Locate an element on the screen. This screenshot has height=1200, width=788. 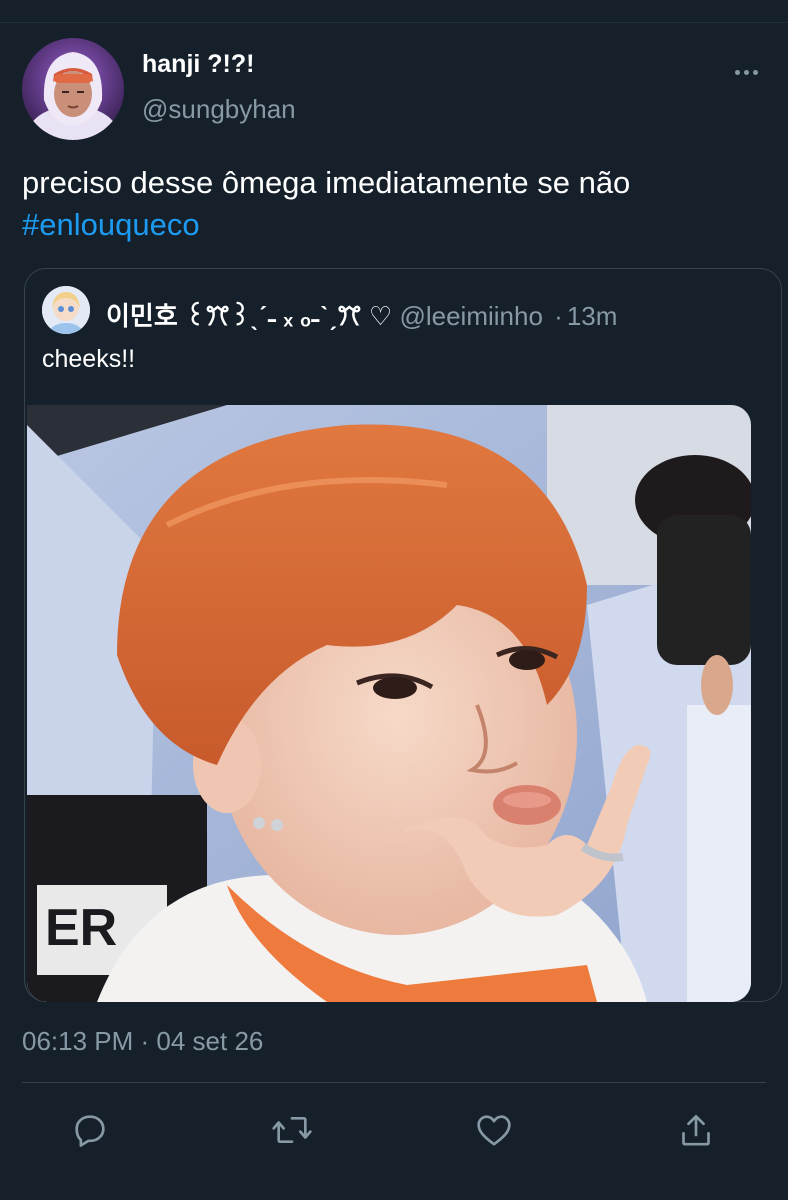
hashtag-link: #enlouqueco is located at coordinates (111, 224).